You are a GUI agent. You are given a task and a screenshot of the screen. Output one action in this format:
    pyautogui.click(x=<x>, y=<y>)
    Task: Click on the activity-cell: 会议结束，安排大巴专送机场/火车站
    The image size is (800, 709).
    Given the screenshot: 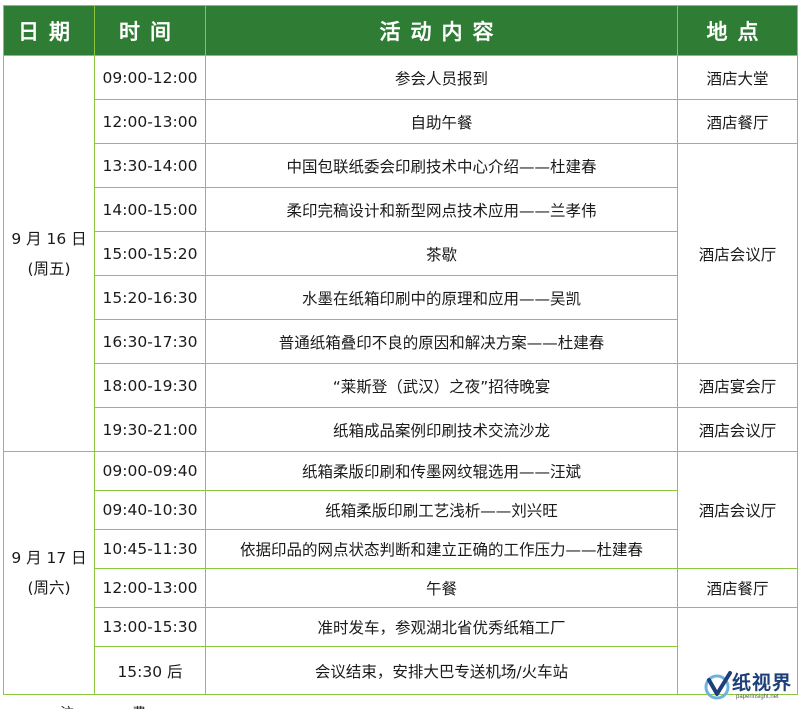 What is the action you would take?
    pyautogui.click(x=441, y=670)
    